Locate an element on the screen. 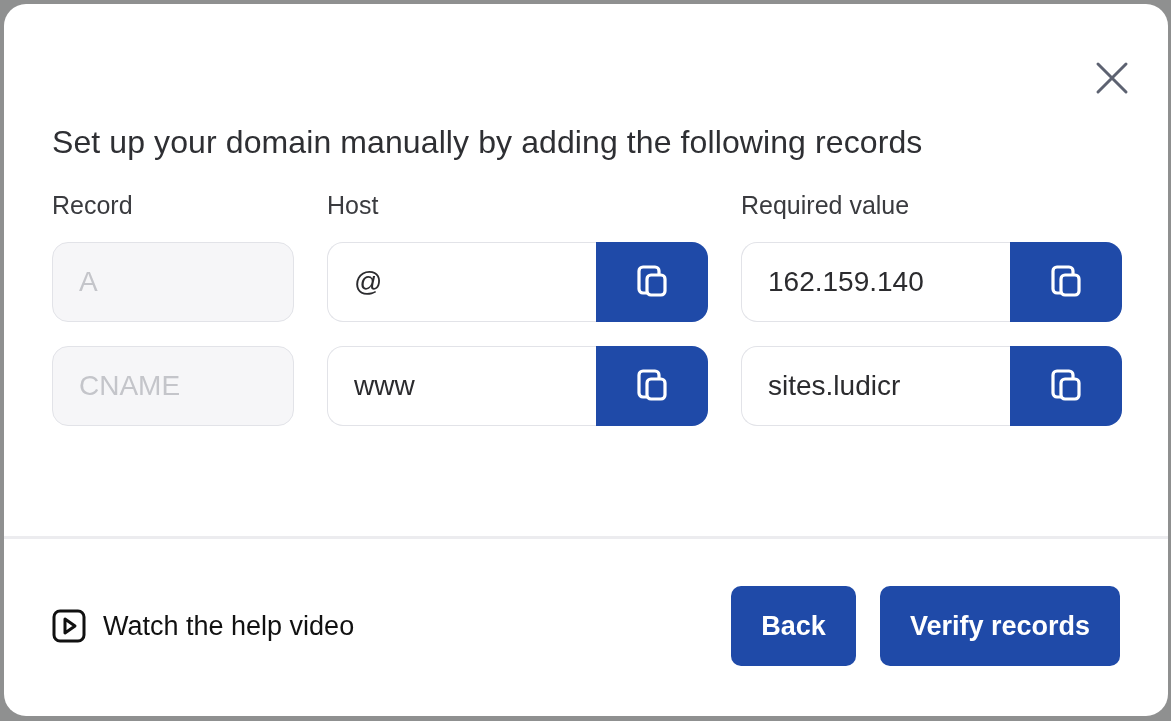  text-field: www is located at coordinates (461, 386).